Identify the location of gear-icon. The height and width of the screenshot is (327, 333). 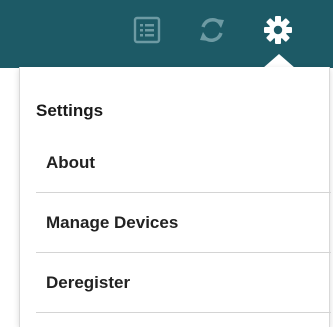
(278, 30).